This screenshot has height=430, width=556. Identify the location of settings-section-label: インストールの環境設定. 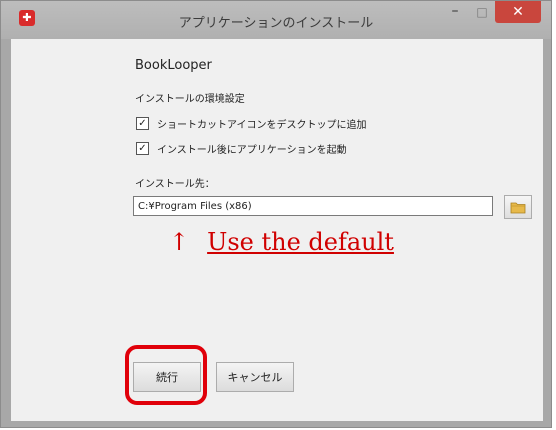
(190, 99).